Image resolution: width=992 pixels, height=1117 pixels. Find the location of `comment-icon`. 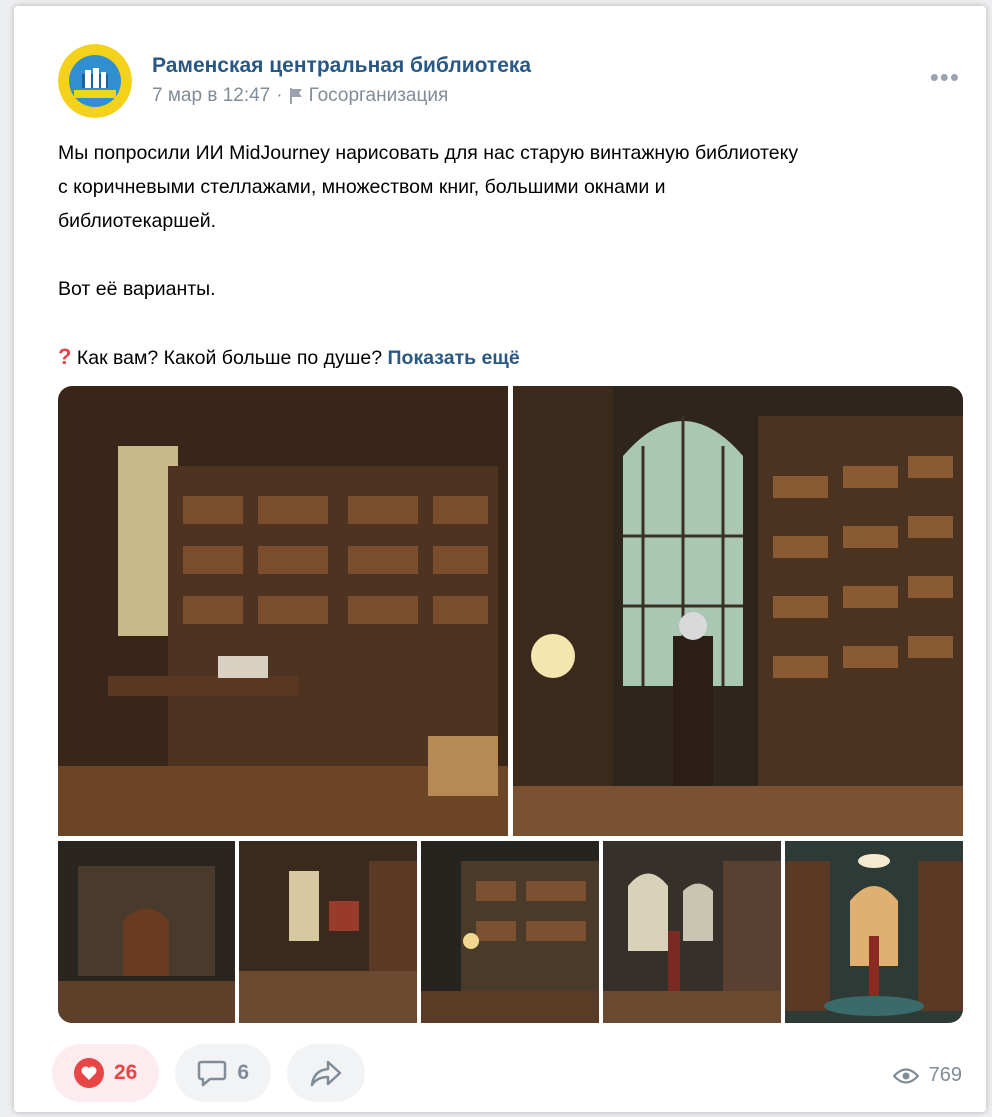

comment-icon is located at coordinates (212, 1073).